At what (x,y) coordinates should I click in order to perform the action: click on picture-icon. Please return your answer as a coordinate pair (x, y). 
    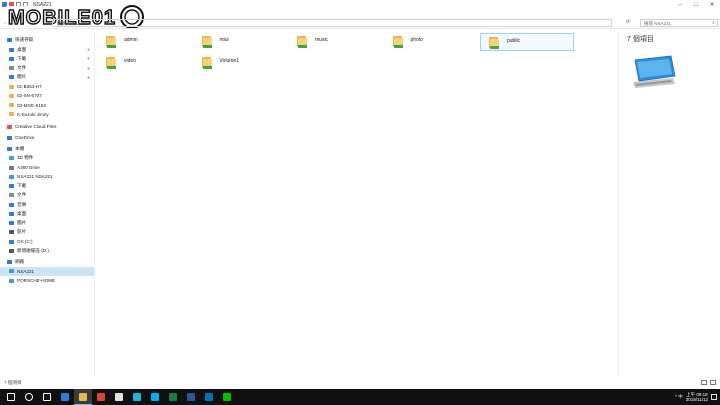
    Looking at the image, I should click on (11, 223).